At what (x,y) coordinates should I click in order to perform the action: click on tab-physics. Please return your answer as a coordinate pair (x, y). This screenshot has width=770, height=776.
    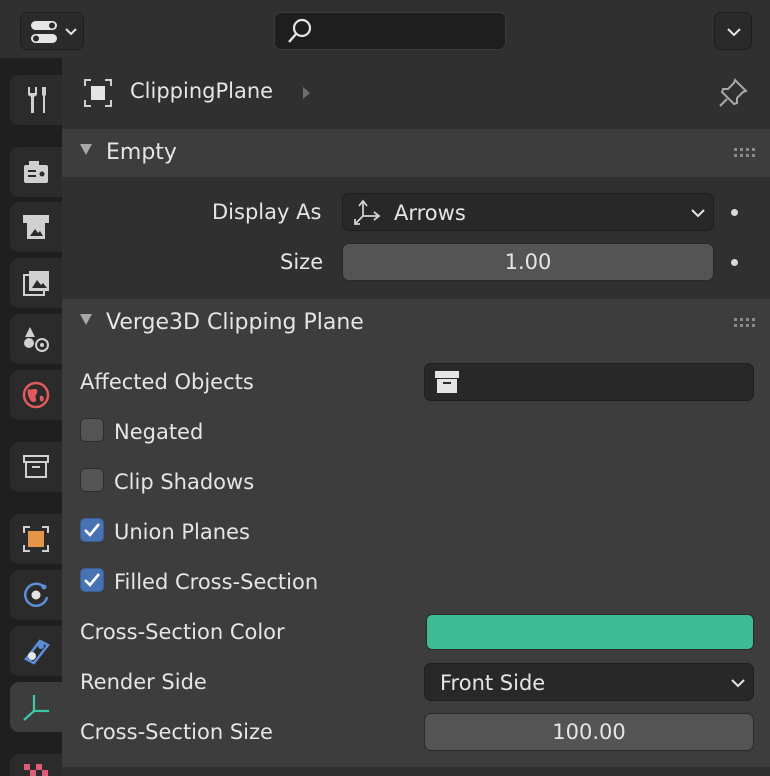
    Looking at the image, I should click on (36, 595).